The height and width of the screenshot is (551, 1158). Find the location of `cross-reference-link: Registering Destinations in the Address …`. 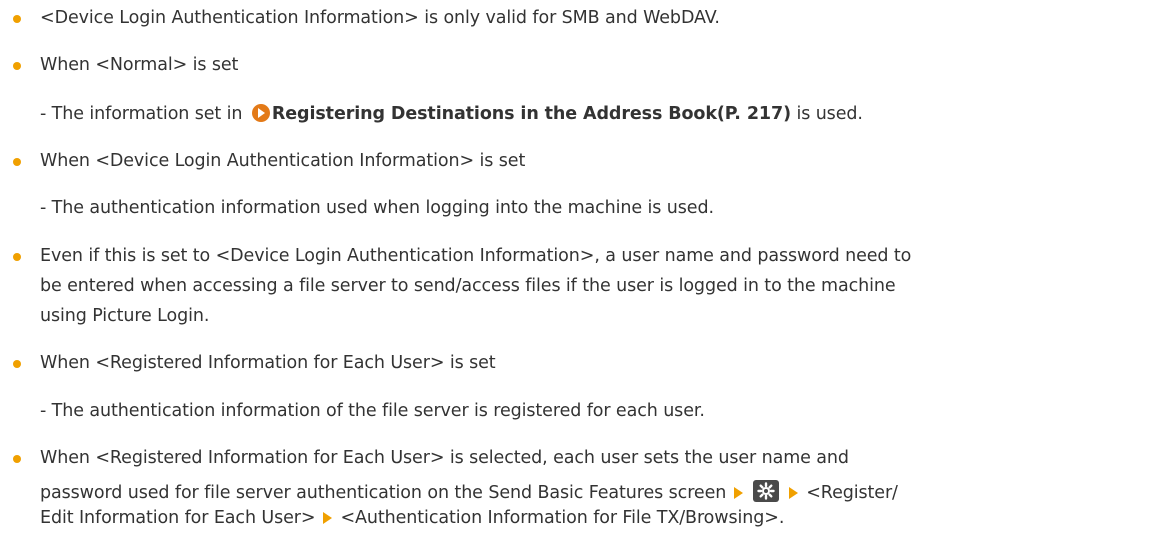

cross-reference-link: Registering Destinations in the Address … is located at coordinates (531, 114).